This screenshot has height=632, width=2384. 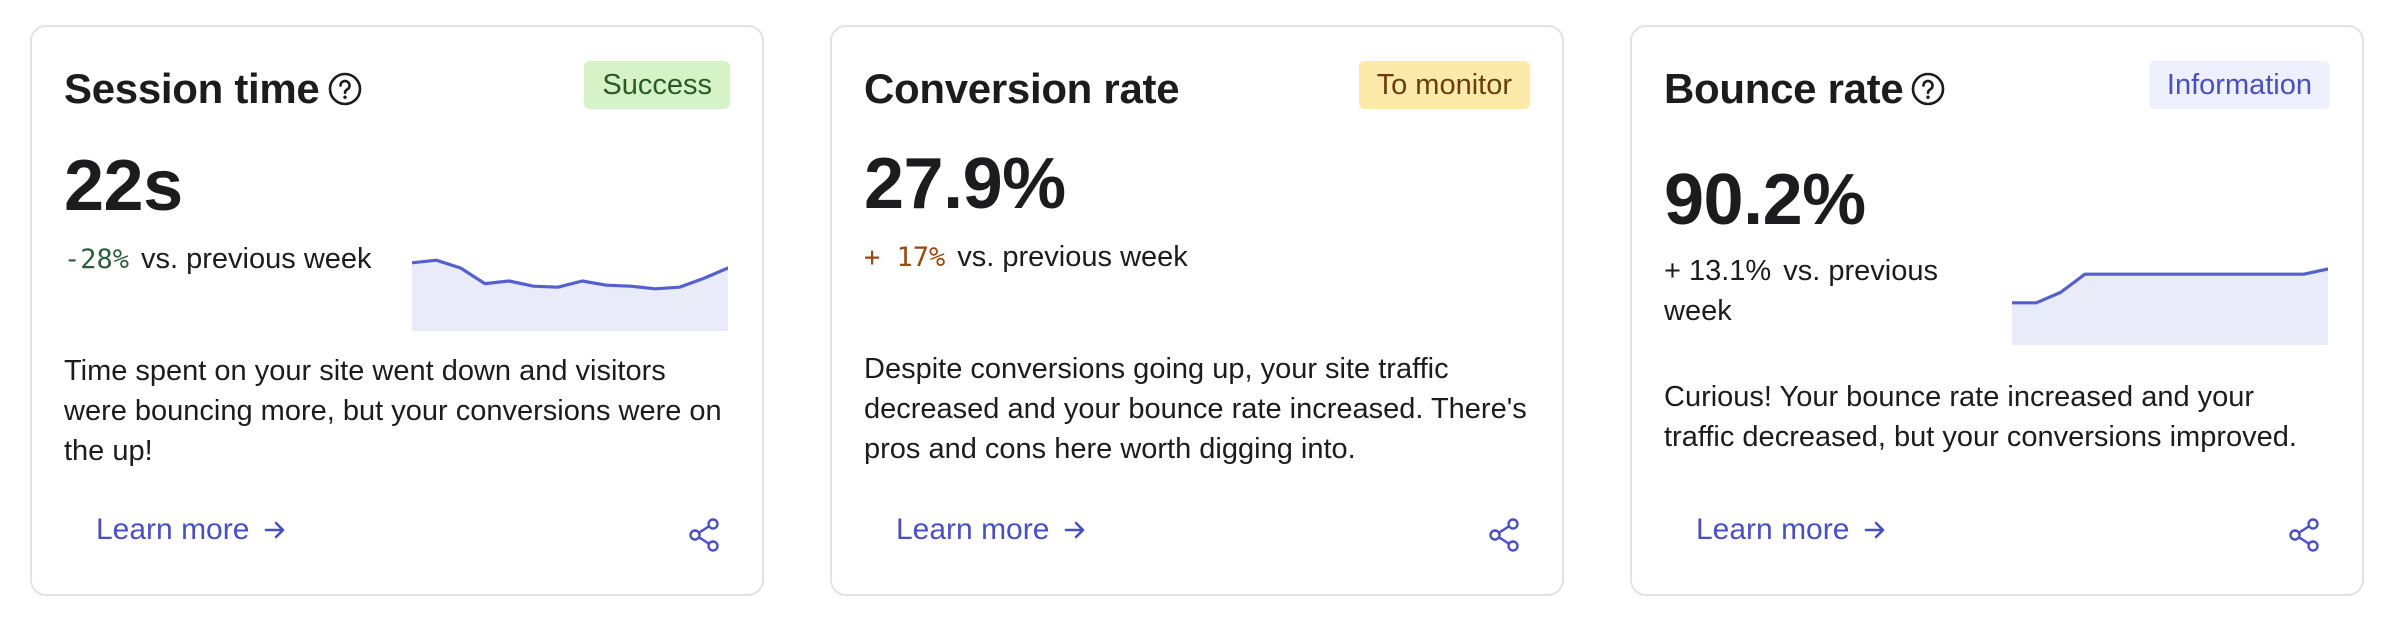 I want to click on delta-value: + 13.1%, so click(x=1718, y=271).